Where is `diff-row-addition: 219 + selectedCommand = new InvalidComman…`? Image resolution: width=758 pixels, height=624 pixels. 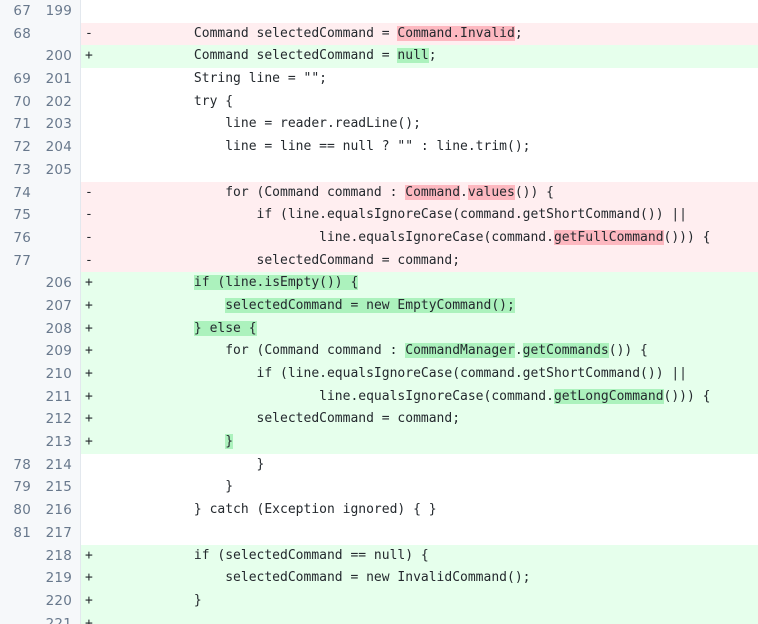
diff-row-addition: 219 + selectedCommand = new InvalidComman… is located at coordinates (379, 578).